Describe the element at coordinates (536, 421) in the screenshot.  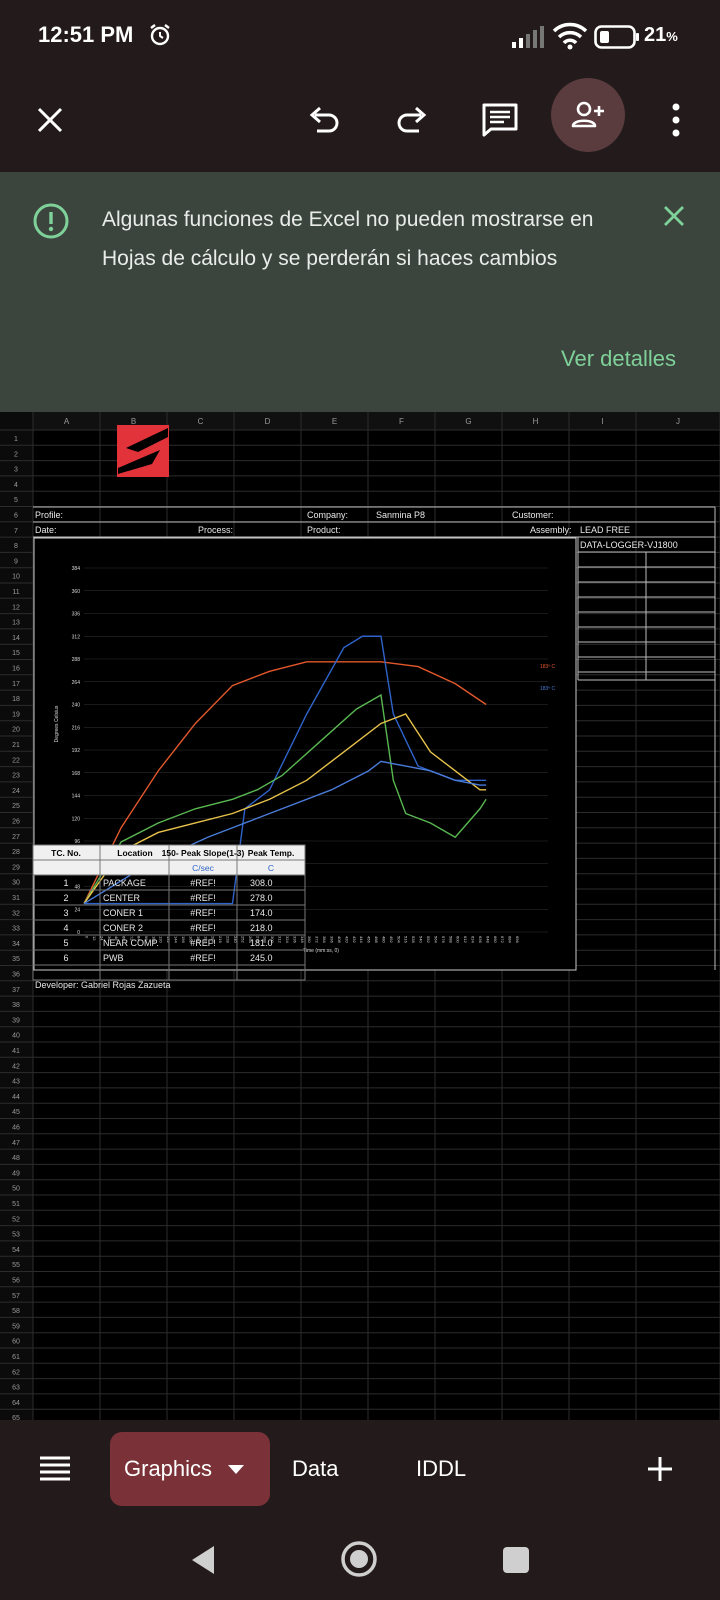
I see `column-header: H` at that location.